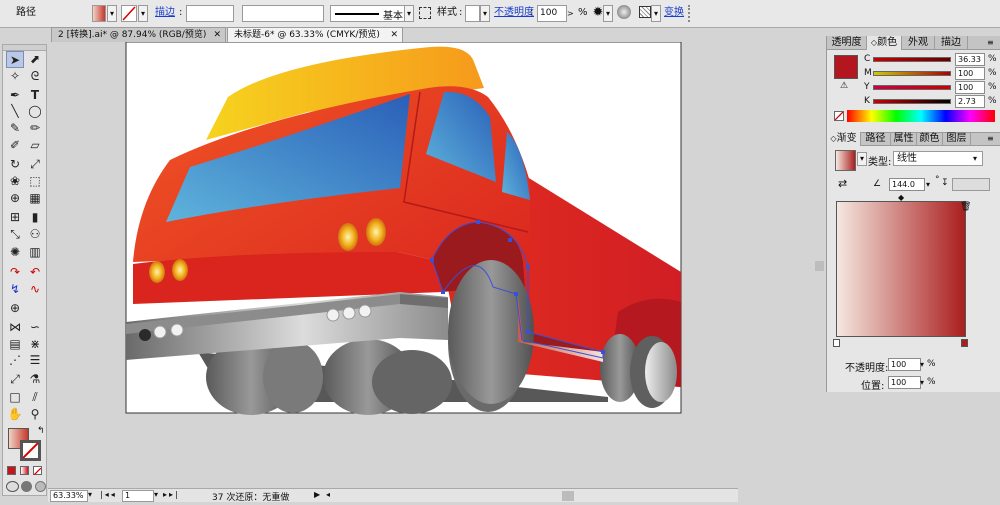 The width and height of the screenshot is (1000, 505). What do you see at coordinates (35, 111) in the screenshot?
I see `ellipse-tool-icon: ◯` at bounding box center [35, 111].